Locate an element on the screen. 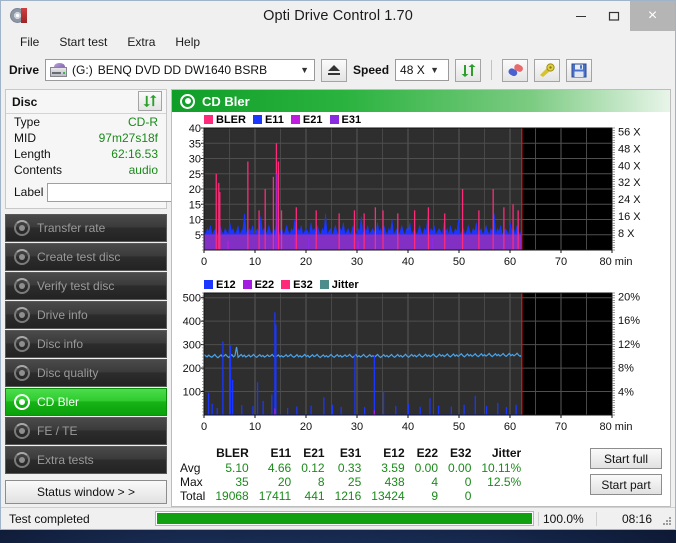  sidebar-label: Disc info is located at coordinates (60, 344).